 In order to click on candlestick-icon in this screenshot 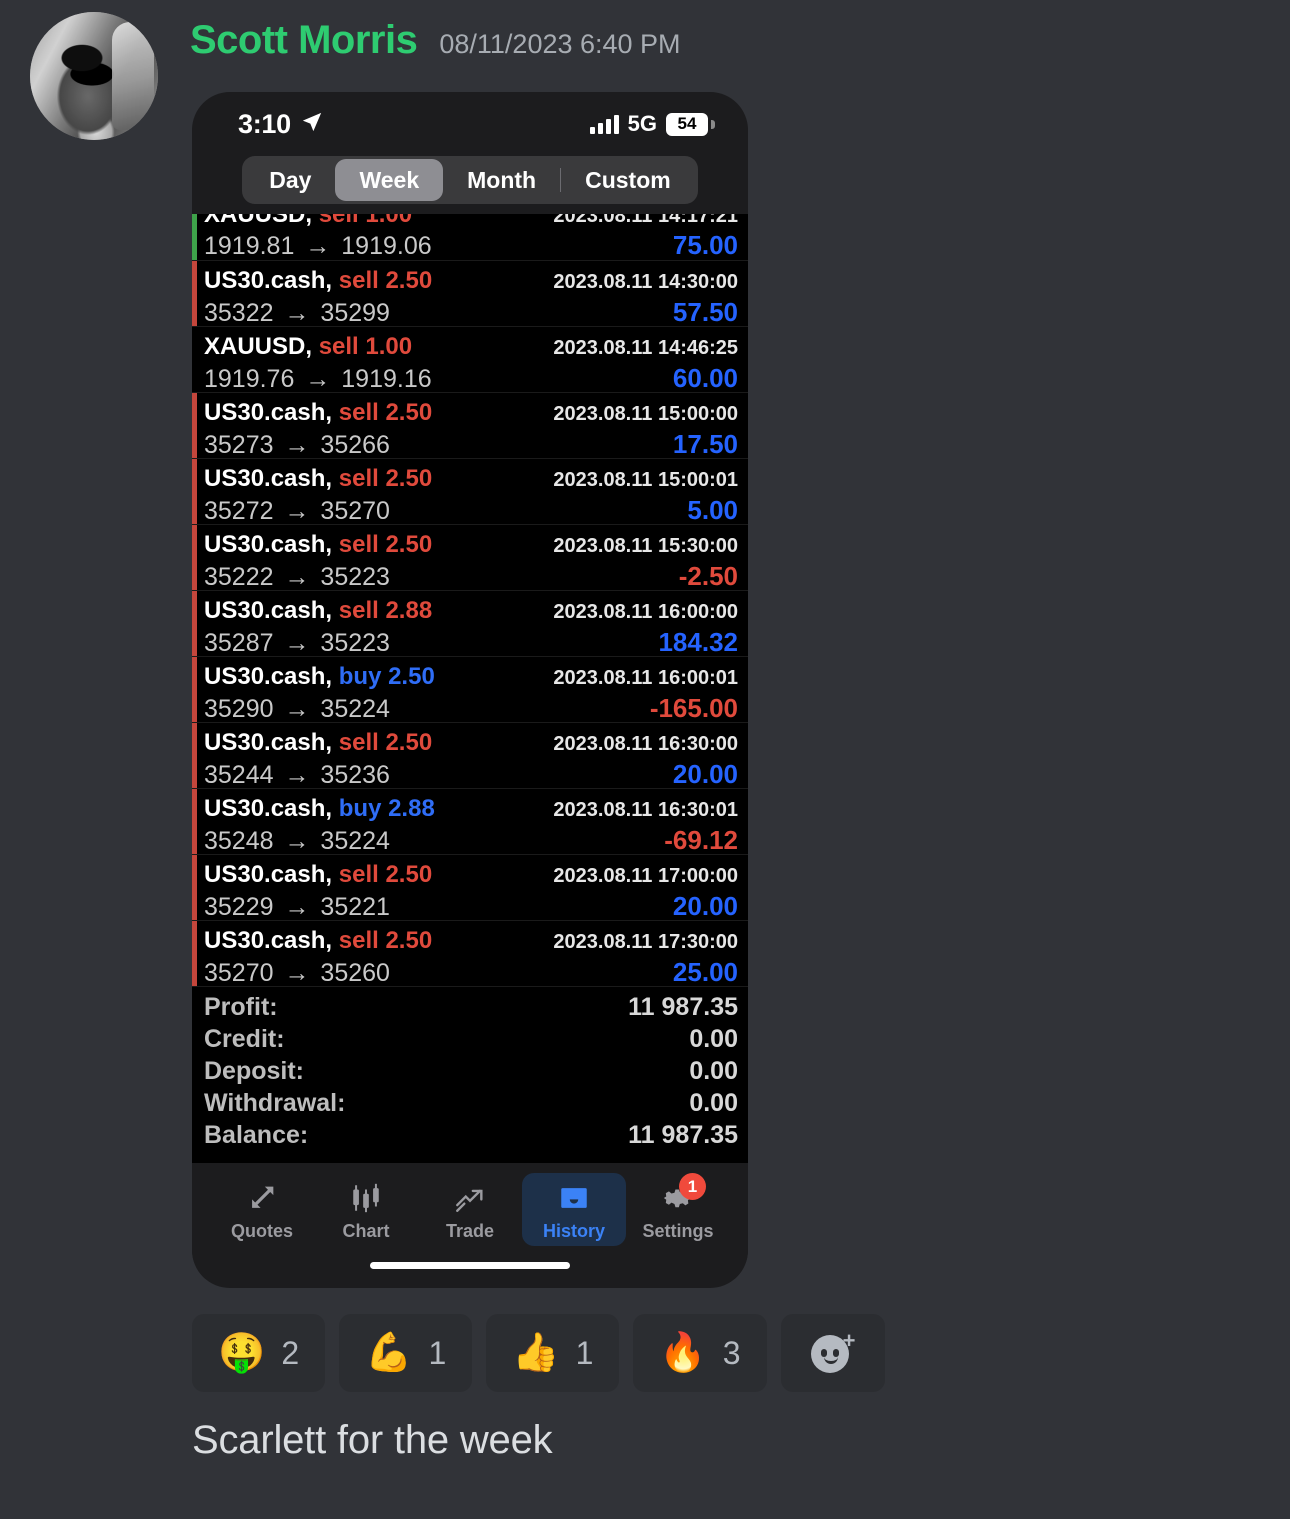, I will do `click(366, 1198)`.